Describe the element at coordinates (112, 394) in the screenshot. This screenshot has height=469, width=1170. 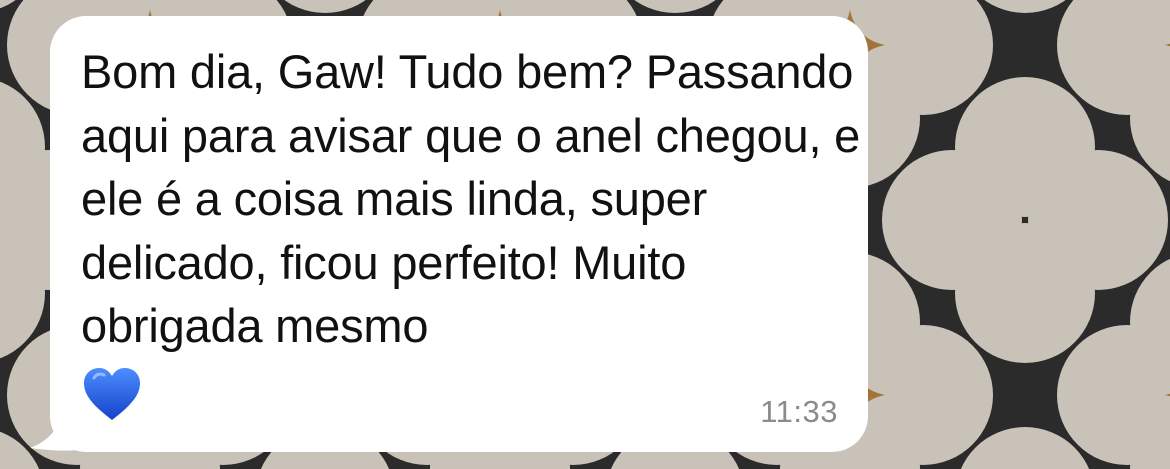
I see `blue-heart-icon` at that location.